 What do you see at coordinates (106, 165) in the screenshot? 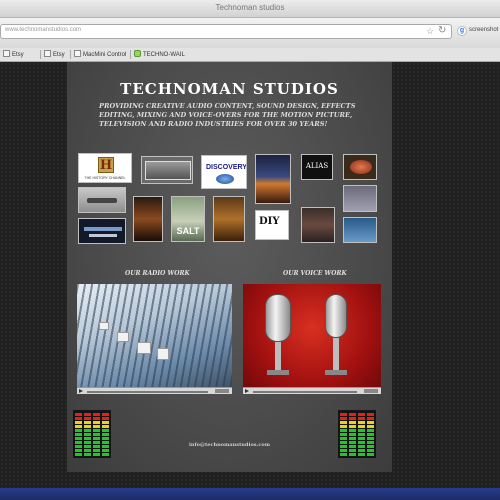
I see `history-h-mark: H` at bounding box center [106, 165].